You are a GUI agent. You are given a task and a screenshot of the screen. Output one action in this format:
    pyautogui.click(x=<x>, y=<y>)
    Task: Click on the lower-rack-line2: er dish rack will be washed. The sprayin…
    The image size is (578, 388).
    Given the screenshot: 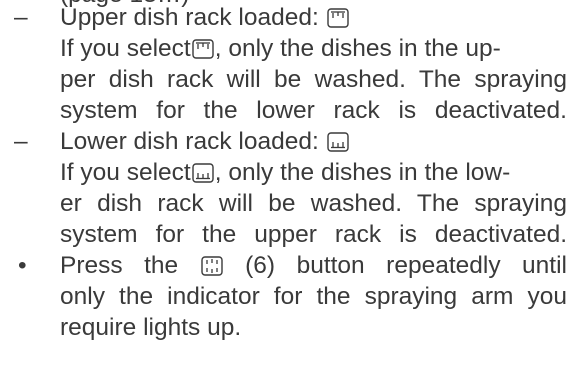 What is the action you would take?
    pyautogui.click(x=313, y=203)
    